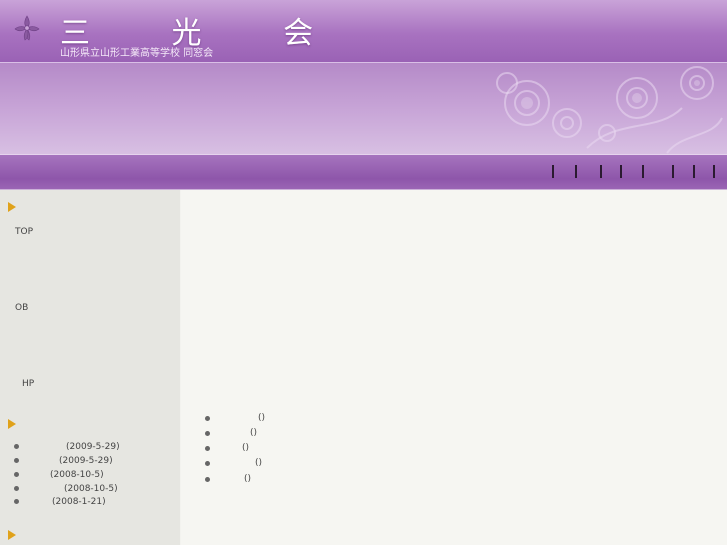 The image size is (727, 545). I want to click on flower-crest-icon, so click(27, 28).